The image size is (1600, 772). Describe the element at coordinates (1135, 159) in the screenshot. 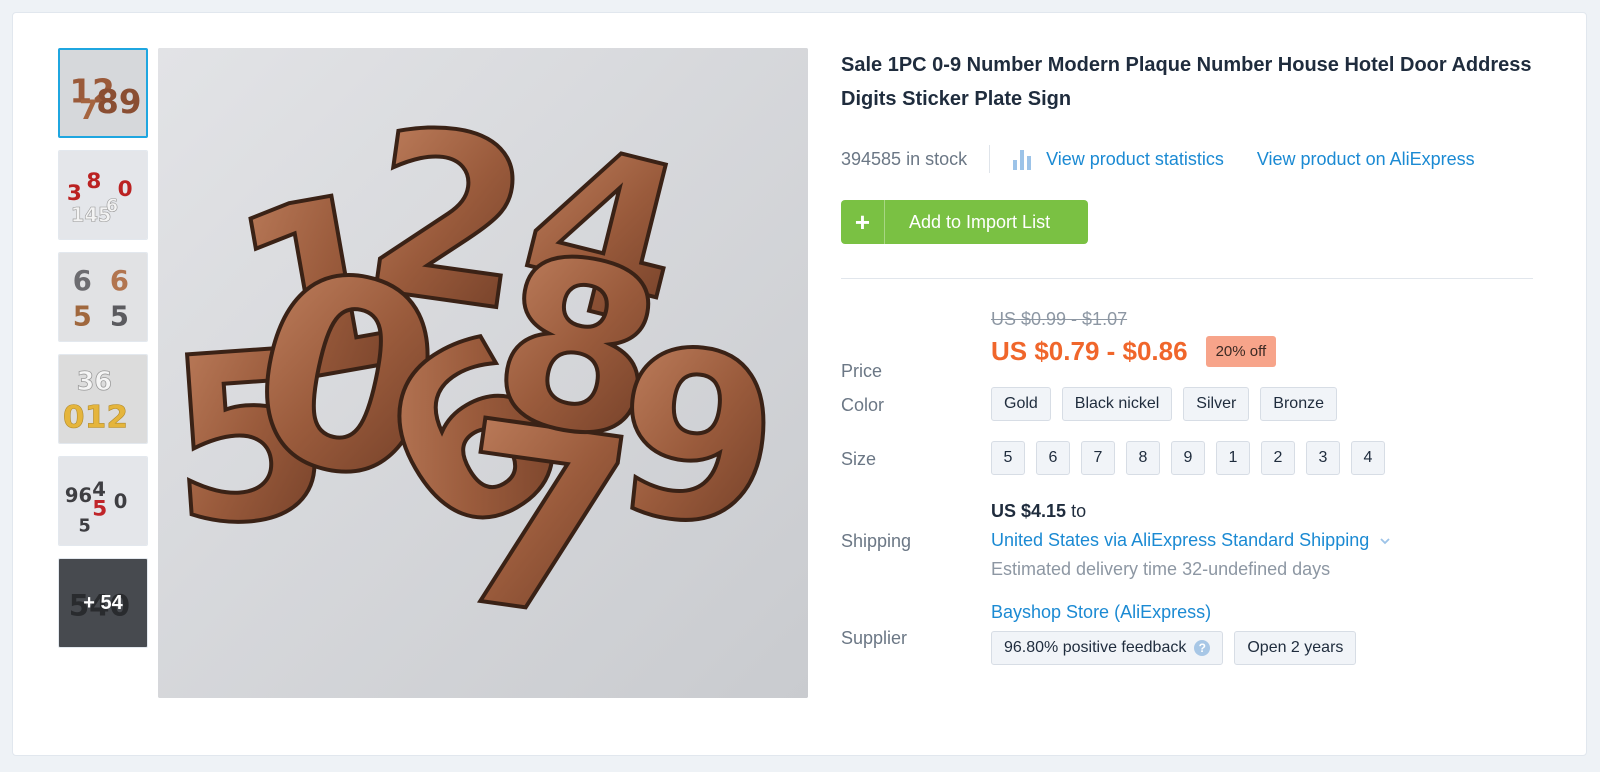

I see `view-statistics-link: View product statistics` at that location.